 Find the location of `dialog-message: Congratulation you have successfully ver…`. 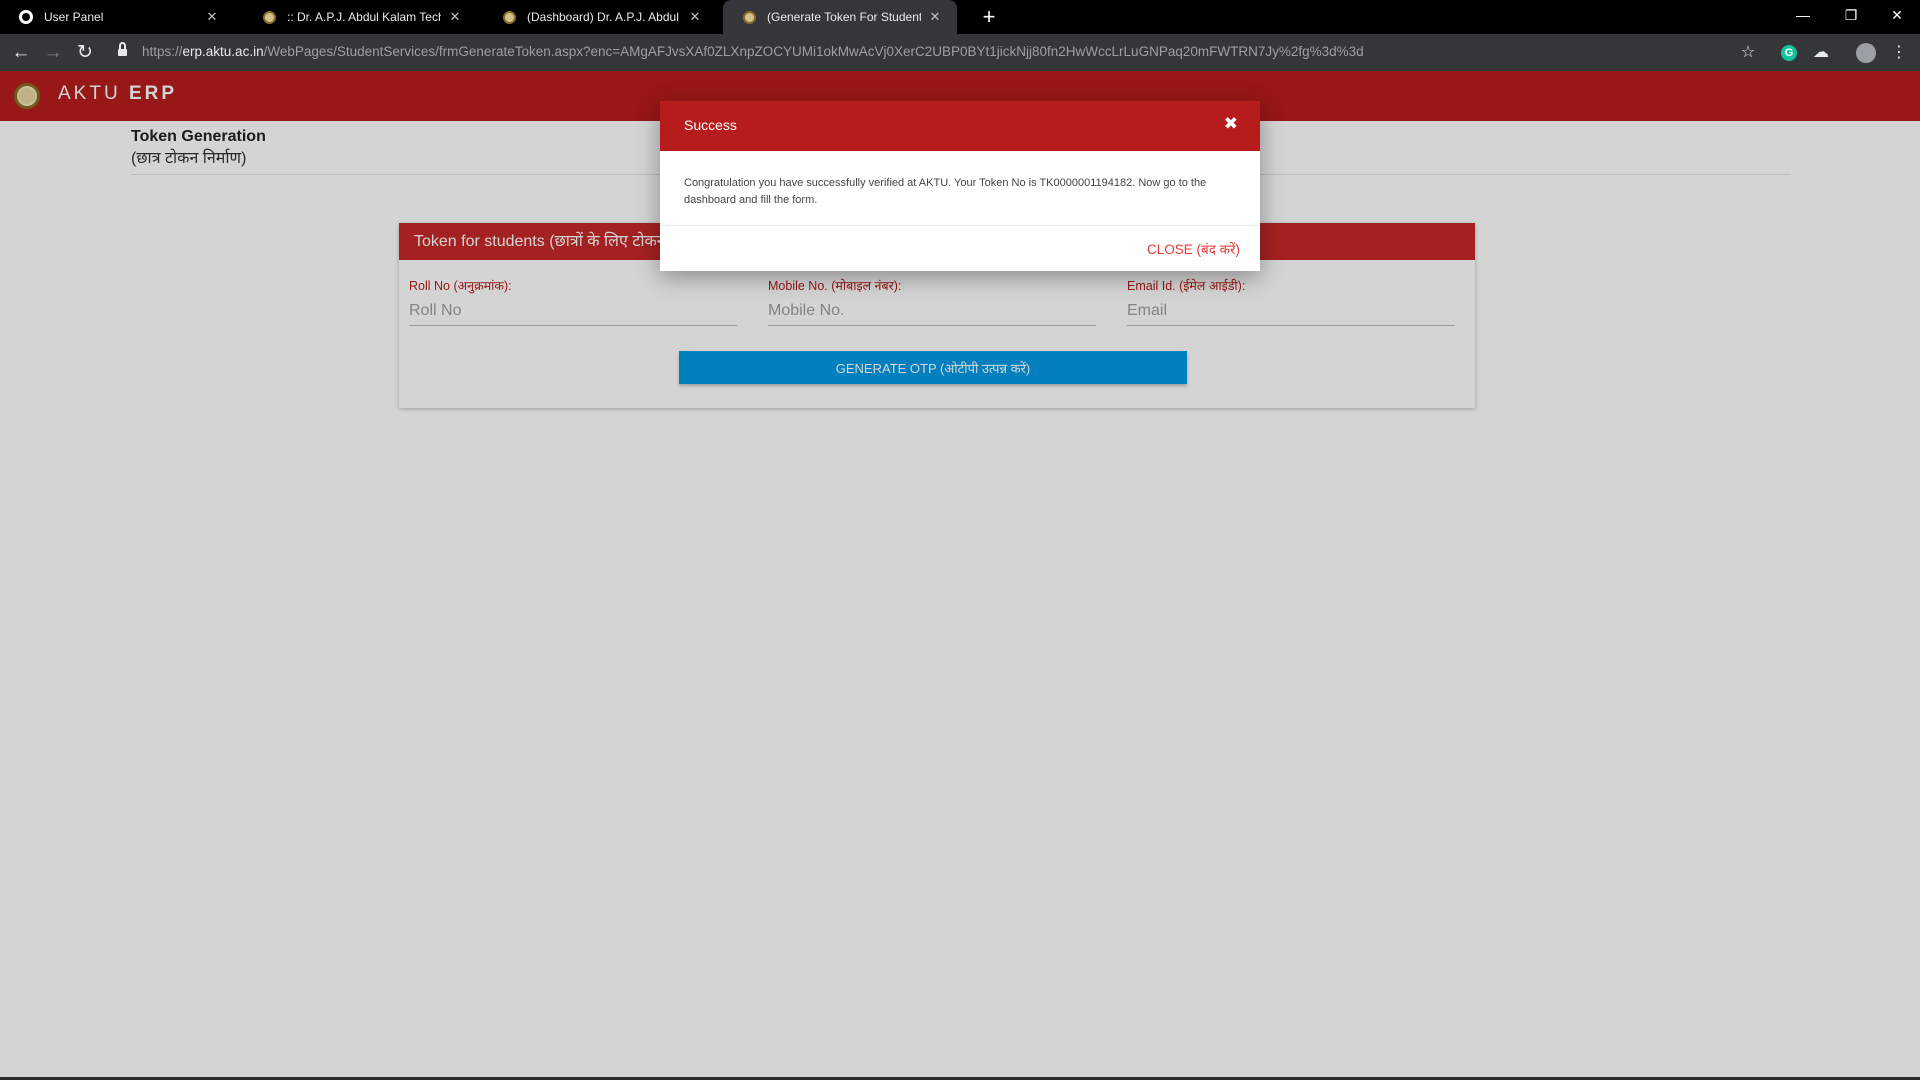

dialog-message: Congratulation you have successfully ver… is located at coordinates (945, 191).